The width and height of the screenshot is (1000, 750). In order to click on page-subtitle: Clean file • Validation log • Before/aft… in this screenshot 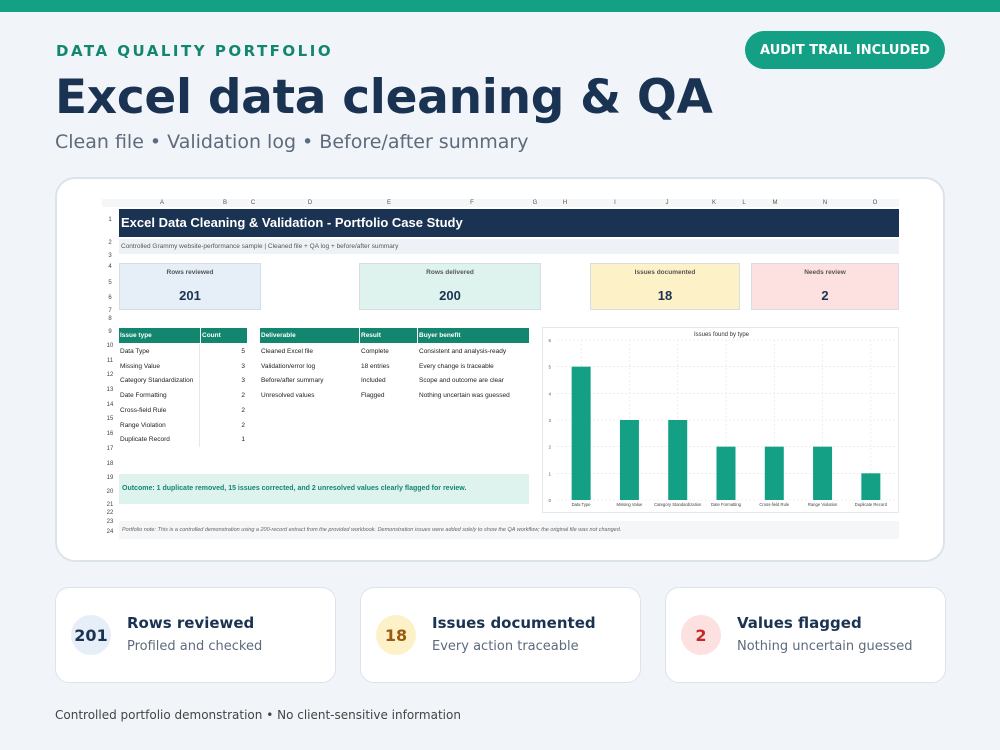, I will do `click(292, 142)`.